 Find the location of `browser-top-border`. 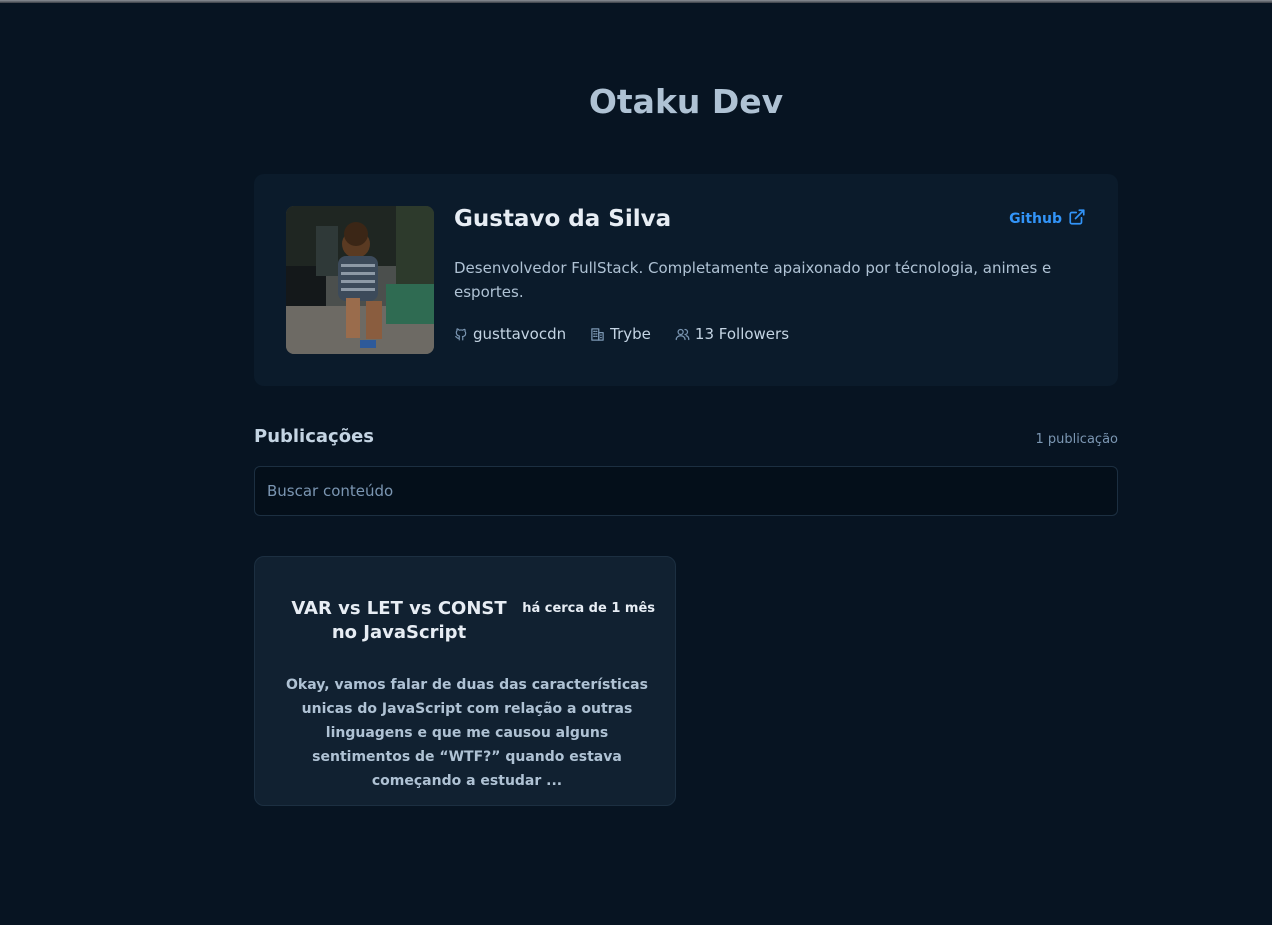

browser-top-border is located at coordinates (636, 1).